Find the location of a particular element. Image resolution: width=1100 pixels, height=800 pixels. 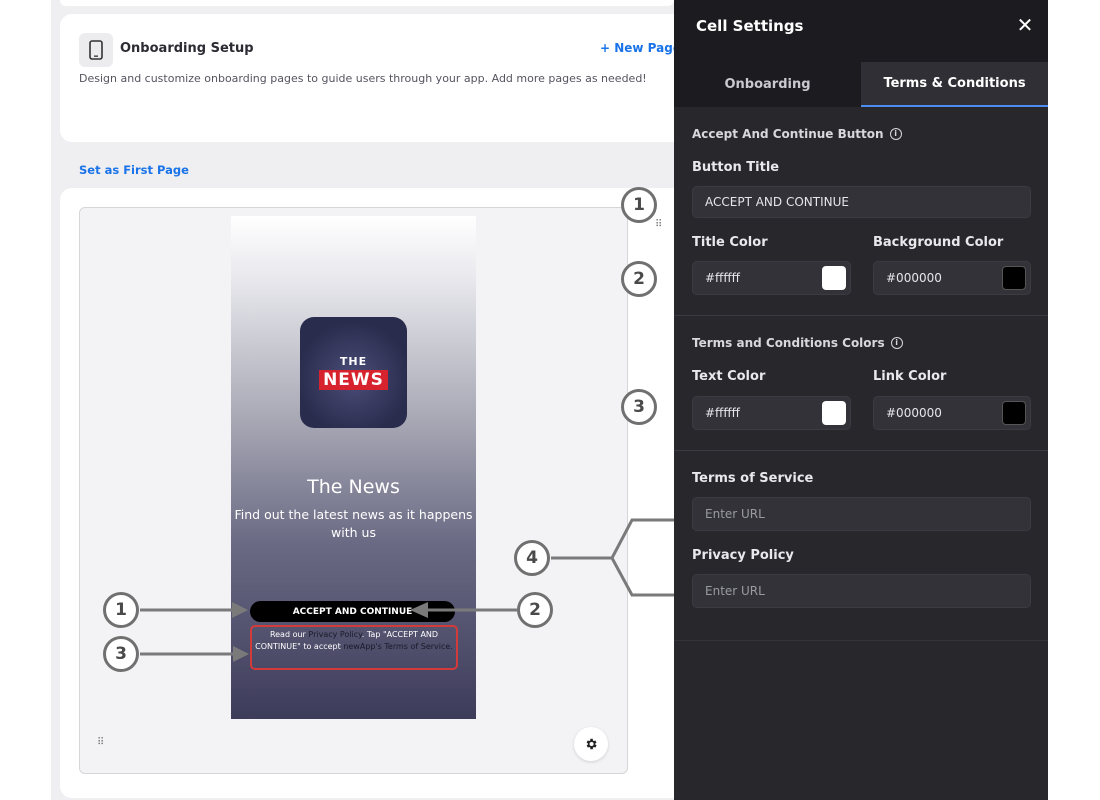

tc-section-heading: Terms and Conditions Colors i is located at coordinates (797, 343).